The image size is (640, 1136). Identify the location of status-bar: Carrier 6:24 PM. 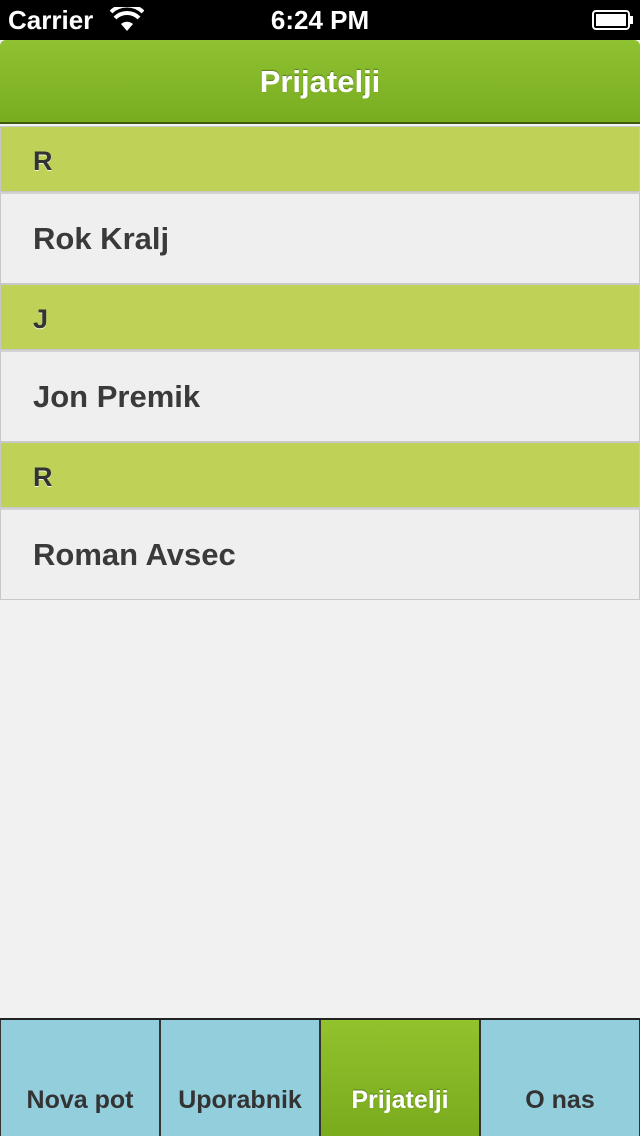
(320, 20).